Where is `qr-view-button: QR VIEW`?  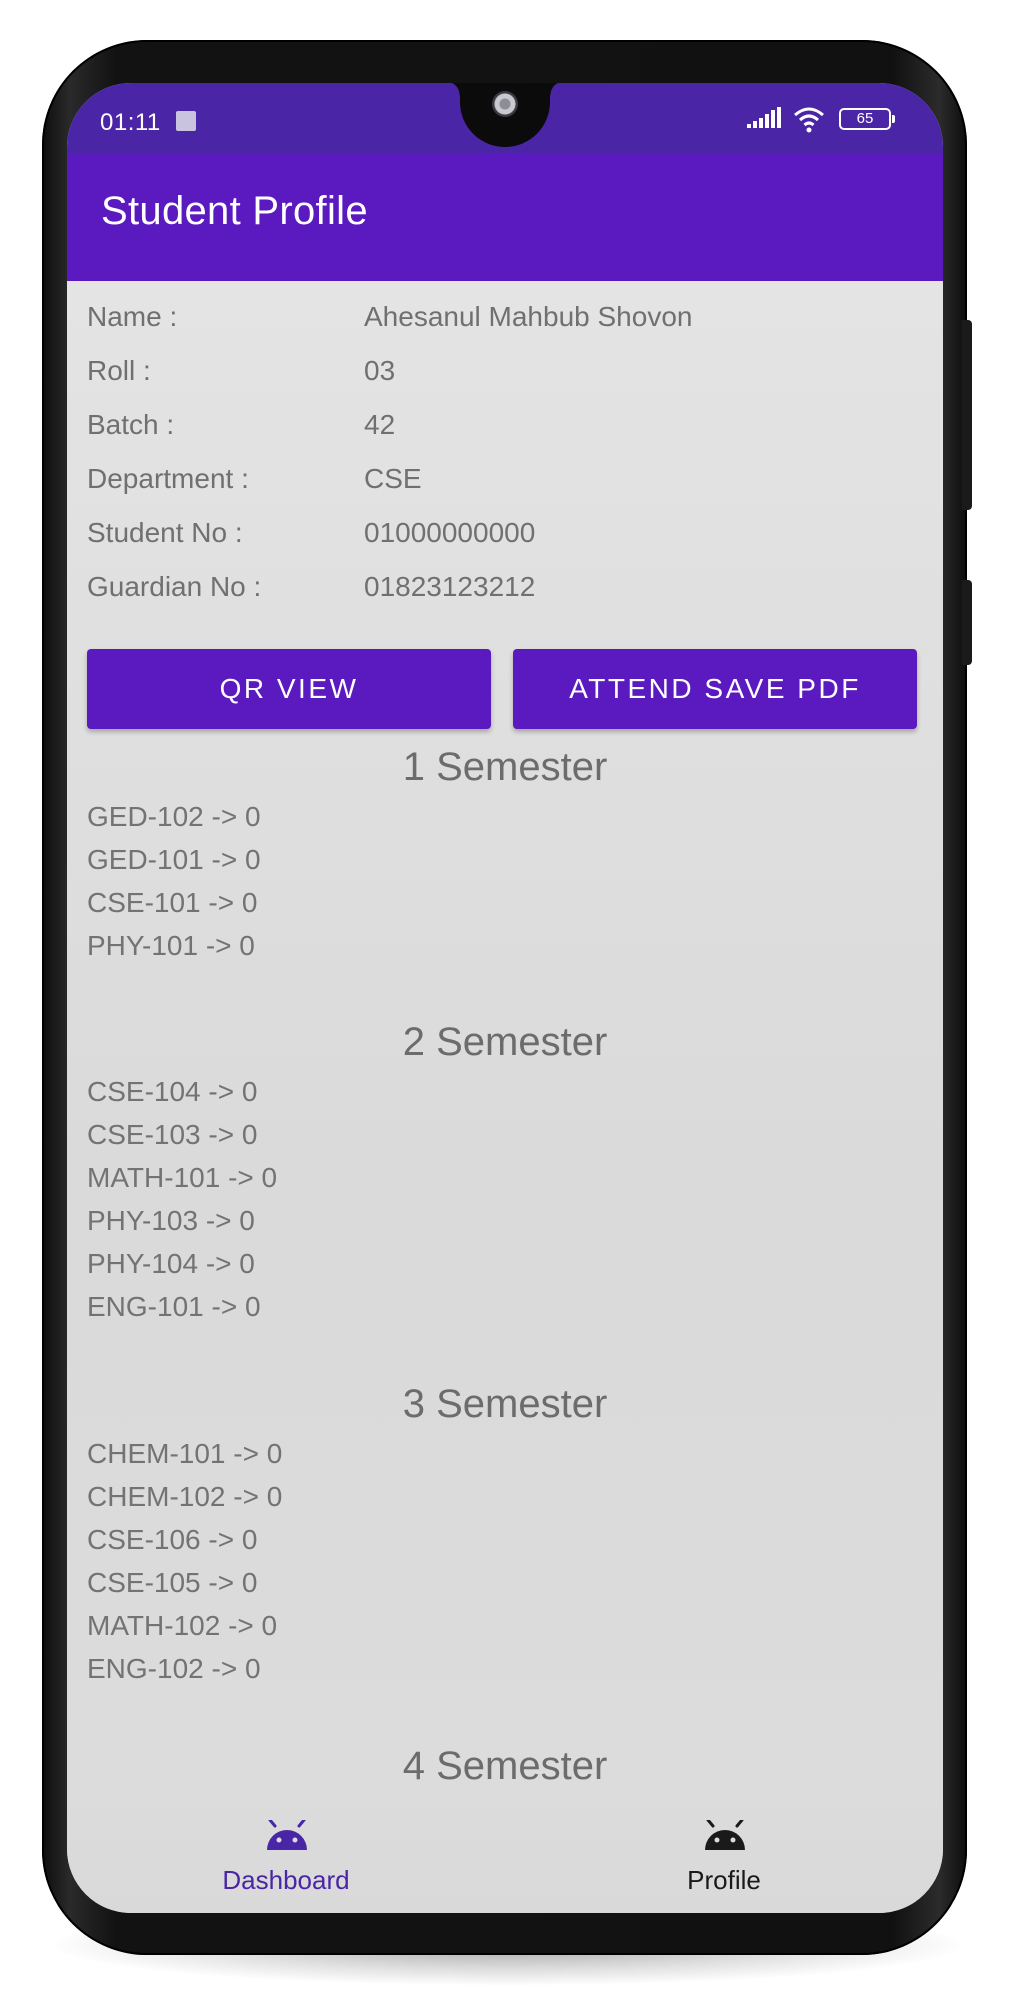
qr-view-button: QR VIEW is located at coordinates (289, 689).